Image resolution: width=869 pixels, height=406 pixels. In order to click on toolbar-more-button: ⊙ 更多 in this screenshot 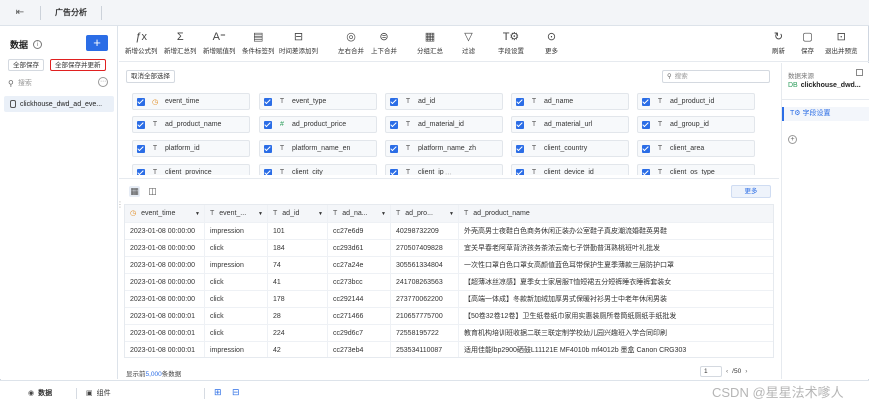, I will do `click(551, 42)`.